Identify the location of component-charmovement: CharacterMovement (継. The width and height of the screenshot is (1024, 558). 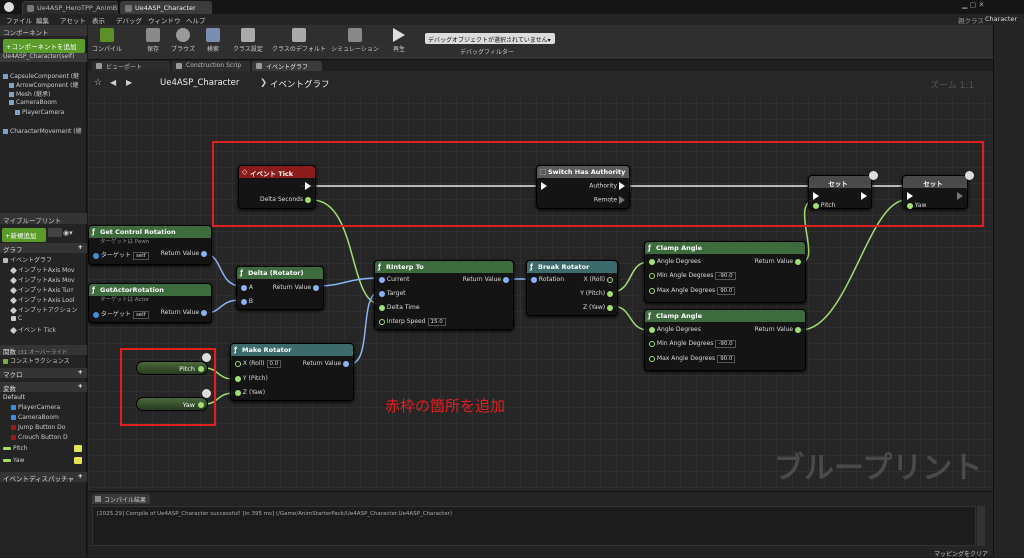
(43, 130).